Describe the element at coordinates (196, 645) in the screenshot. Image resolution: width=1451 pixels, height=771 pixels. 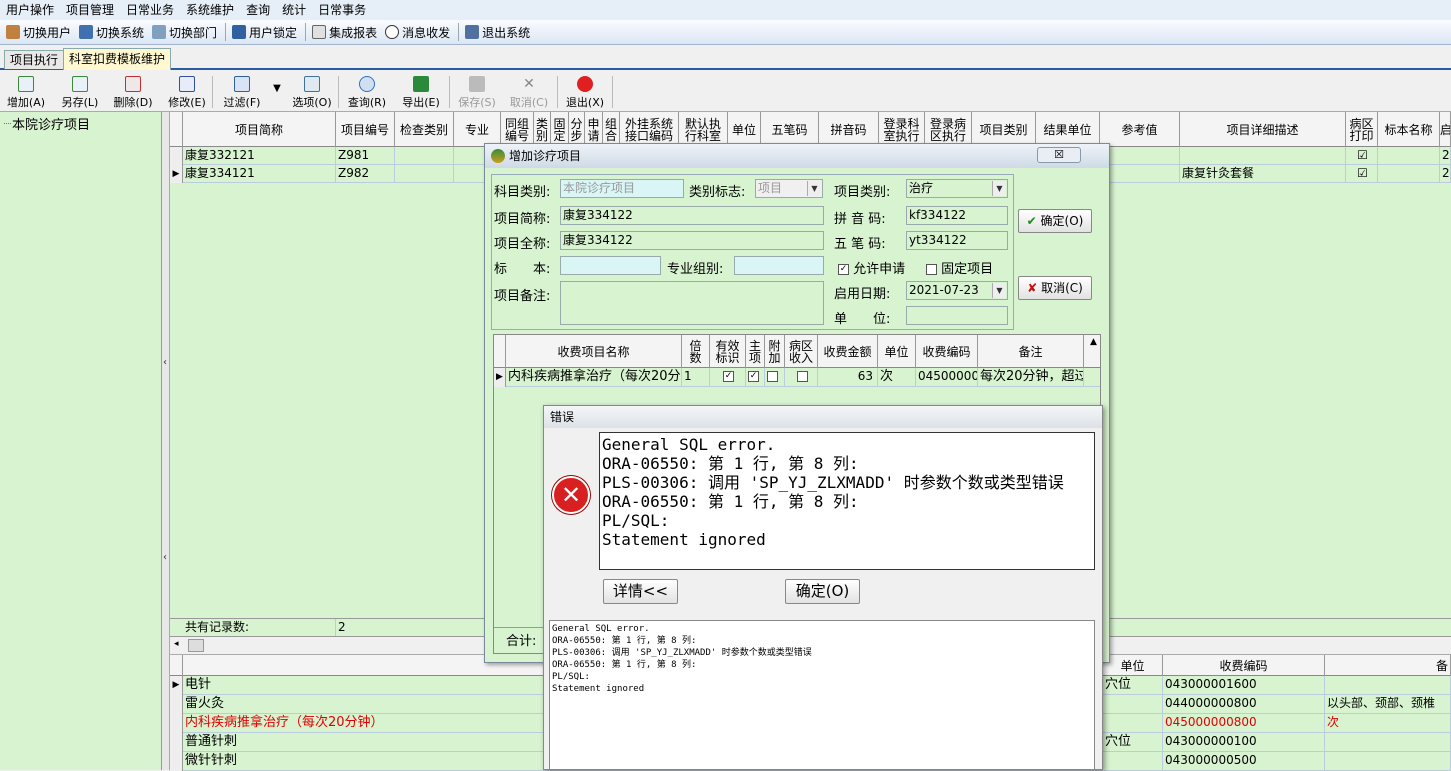
I see `scroll-thumb` at that location.